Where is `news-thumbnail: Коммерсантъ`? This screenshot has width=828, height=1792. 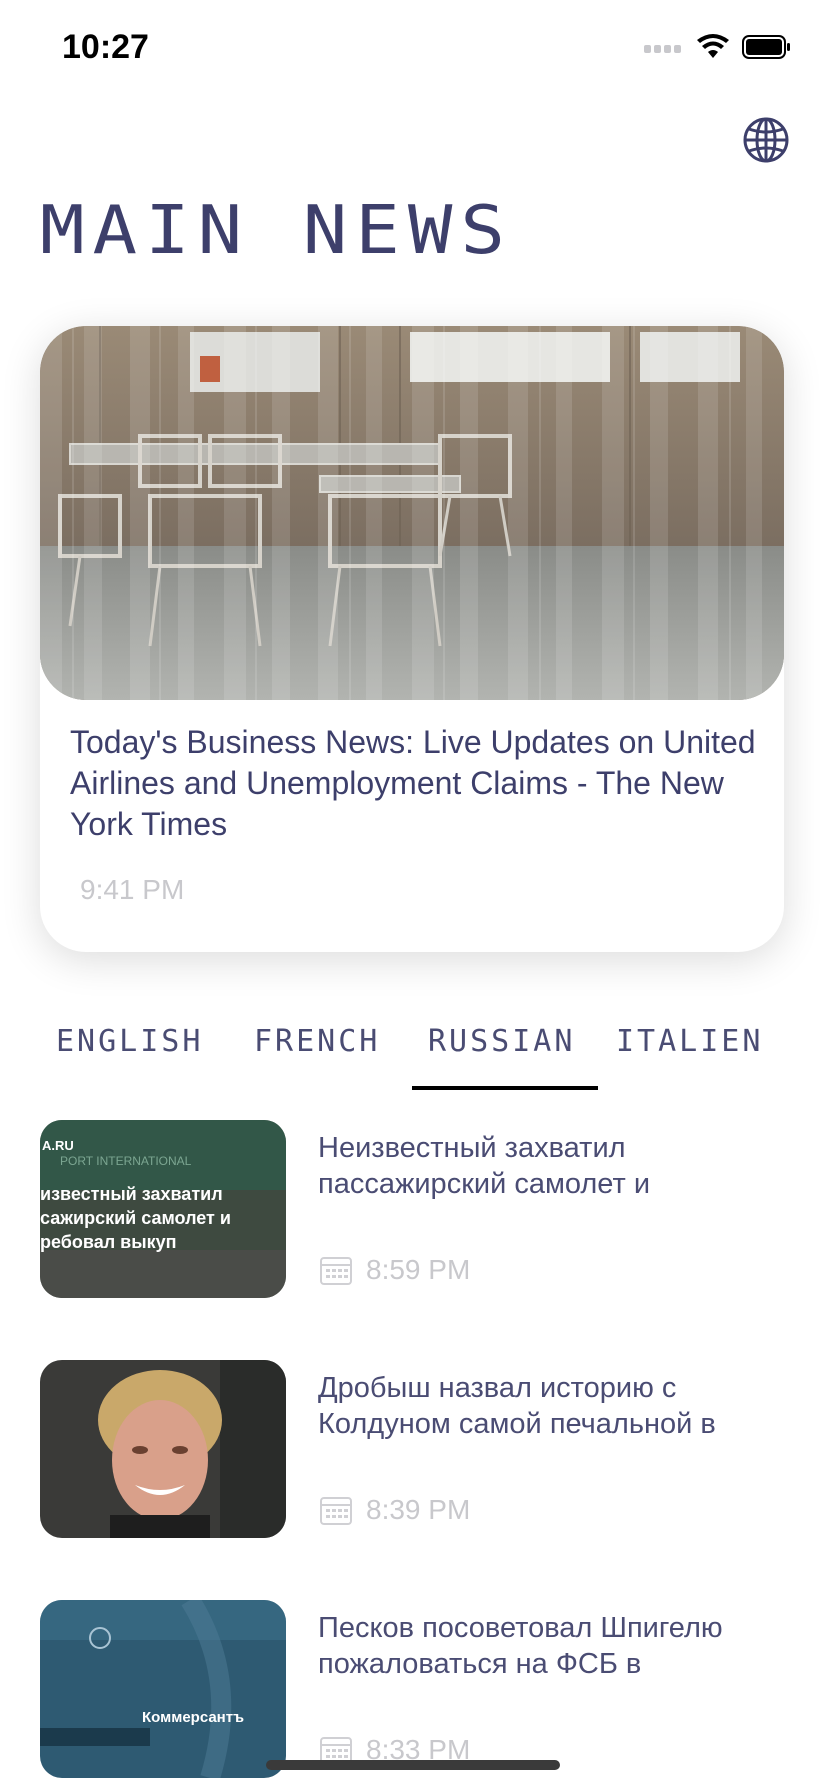
news-thumbnail: Коммерсантъ is located at coordinates (163, 1689).